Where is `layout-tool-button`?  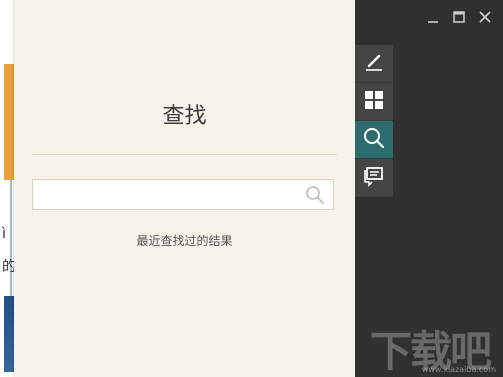 layout-tool-button is located at coordinates (374, 102).